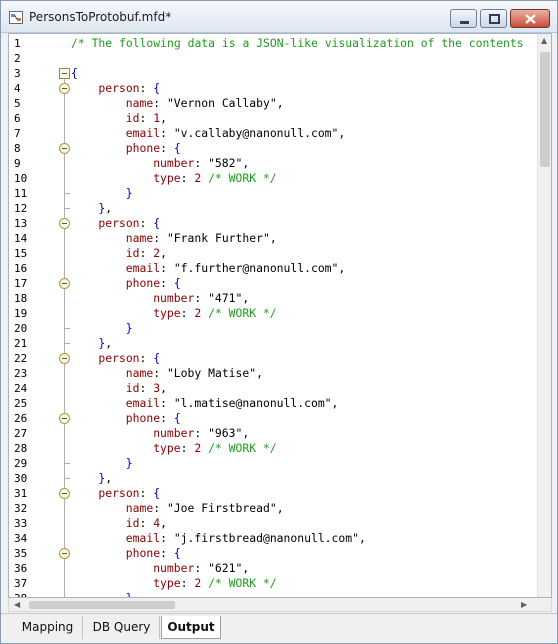 This screenshot has height=644, width=558. What do you see at coordinates (252, 403) in the screenshot?
I see `code-token: "l.matise@nanonull.com"` at bounding box center [252, 403].